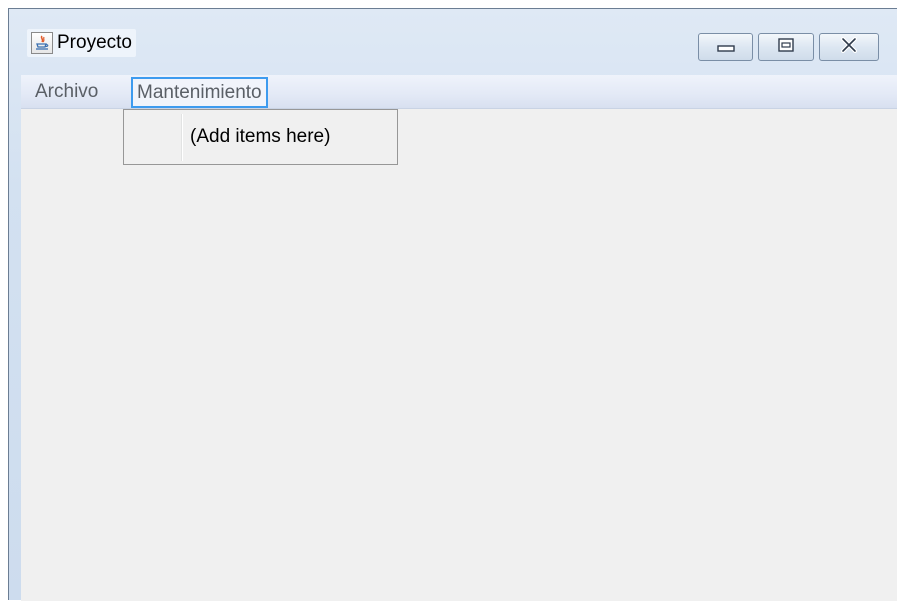 The width and height of the screenshot is (897, 601). I want to click on maximize-icon, so click(786, 47).